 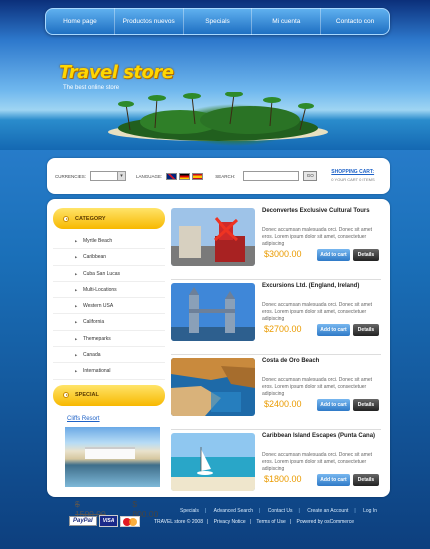 What do you see at coordinates (109, 395) in the screenshot?
I see `special-header: Special` at bounding box center [109, 395].